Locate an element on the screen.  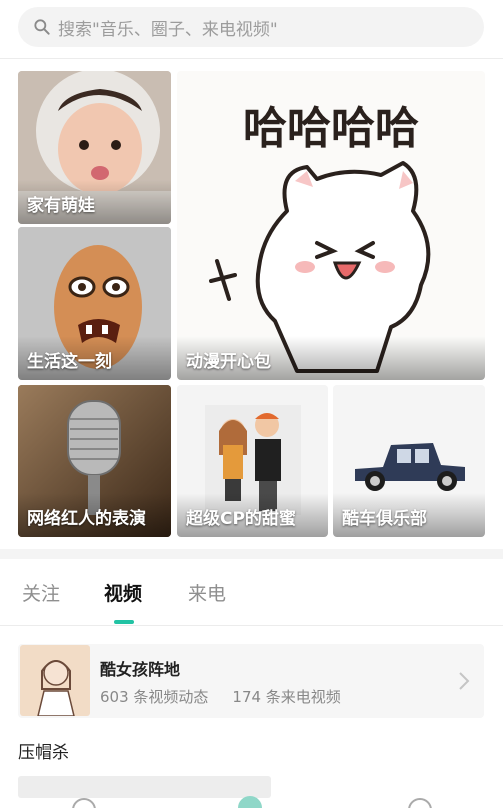
circle-stats: 603 条视频动态 174 条来电视频 is located at coordinates (220, 696).